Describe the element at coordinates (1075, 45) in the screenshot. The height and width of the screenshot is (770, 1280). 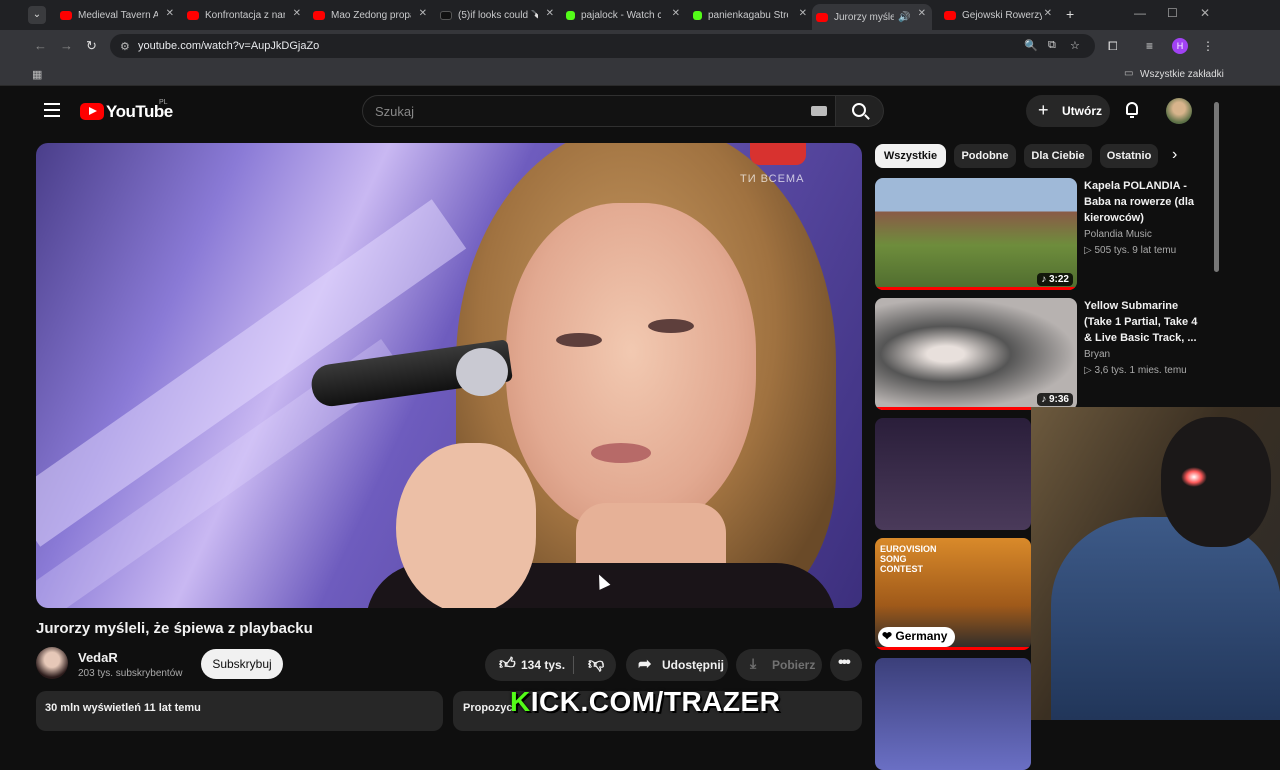
I see `bookmark-star-icon: ☆` at that location.